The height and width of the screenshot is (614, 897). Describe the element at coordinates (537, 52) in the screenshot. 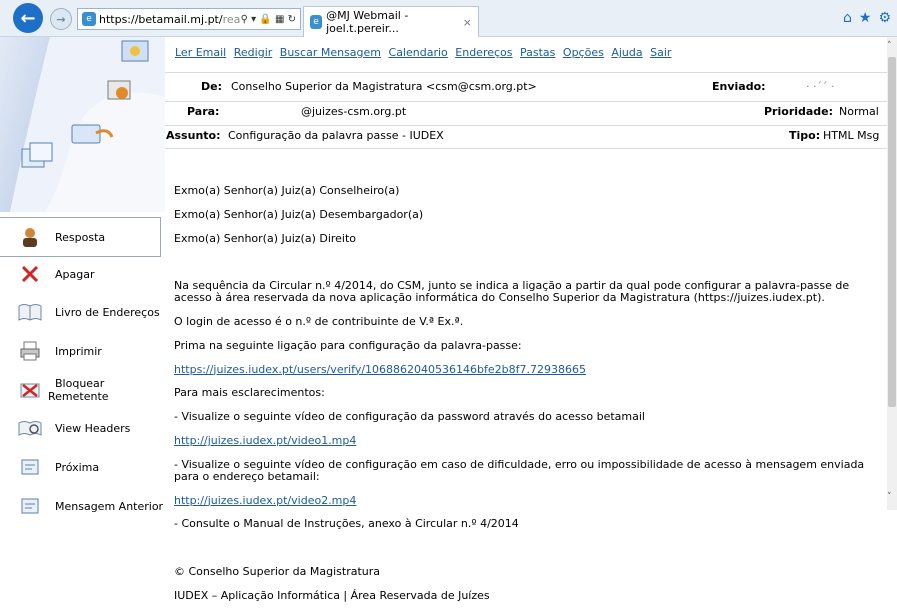

I see `nav-folders: Pastas` at that location.